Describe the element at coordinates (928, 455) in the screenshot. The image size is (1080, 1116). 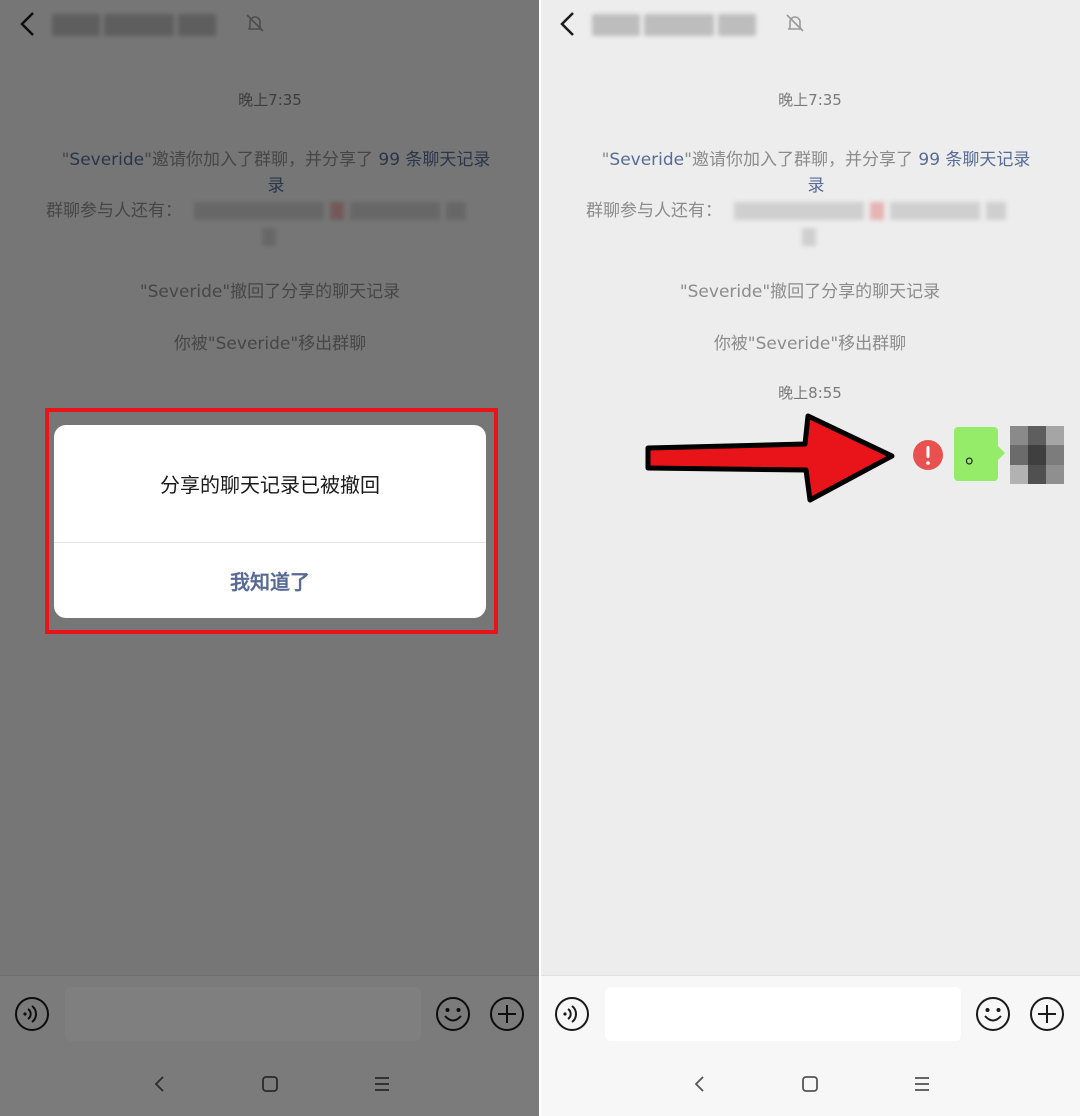
I see `error-exclamation-icon` at that location.